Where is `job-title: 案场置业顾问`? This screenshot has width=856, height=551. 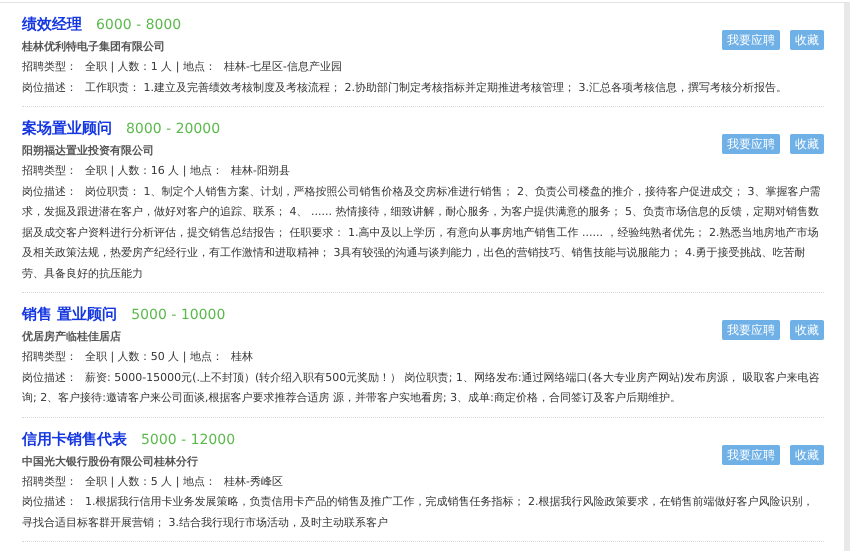
job-title: 案场置业顾问 is located at coordinates (67, 128).